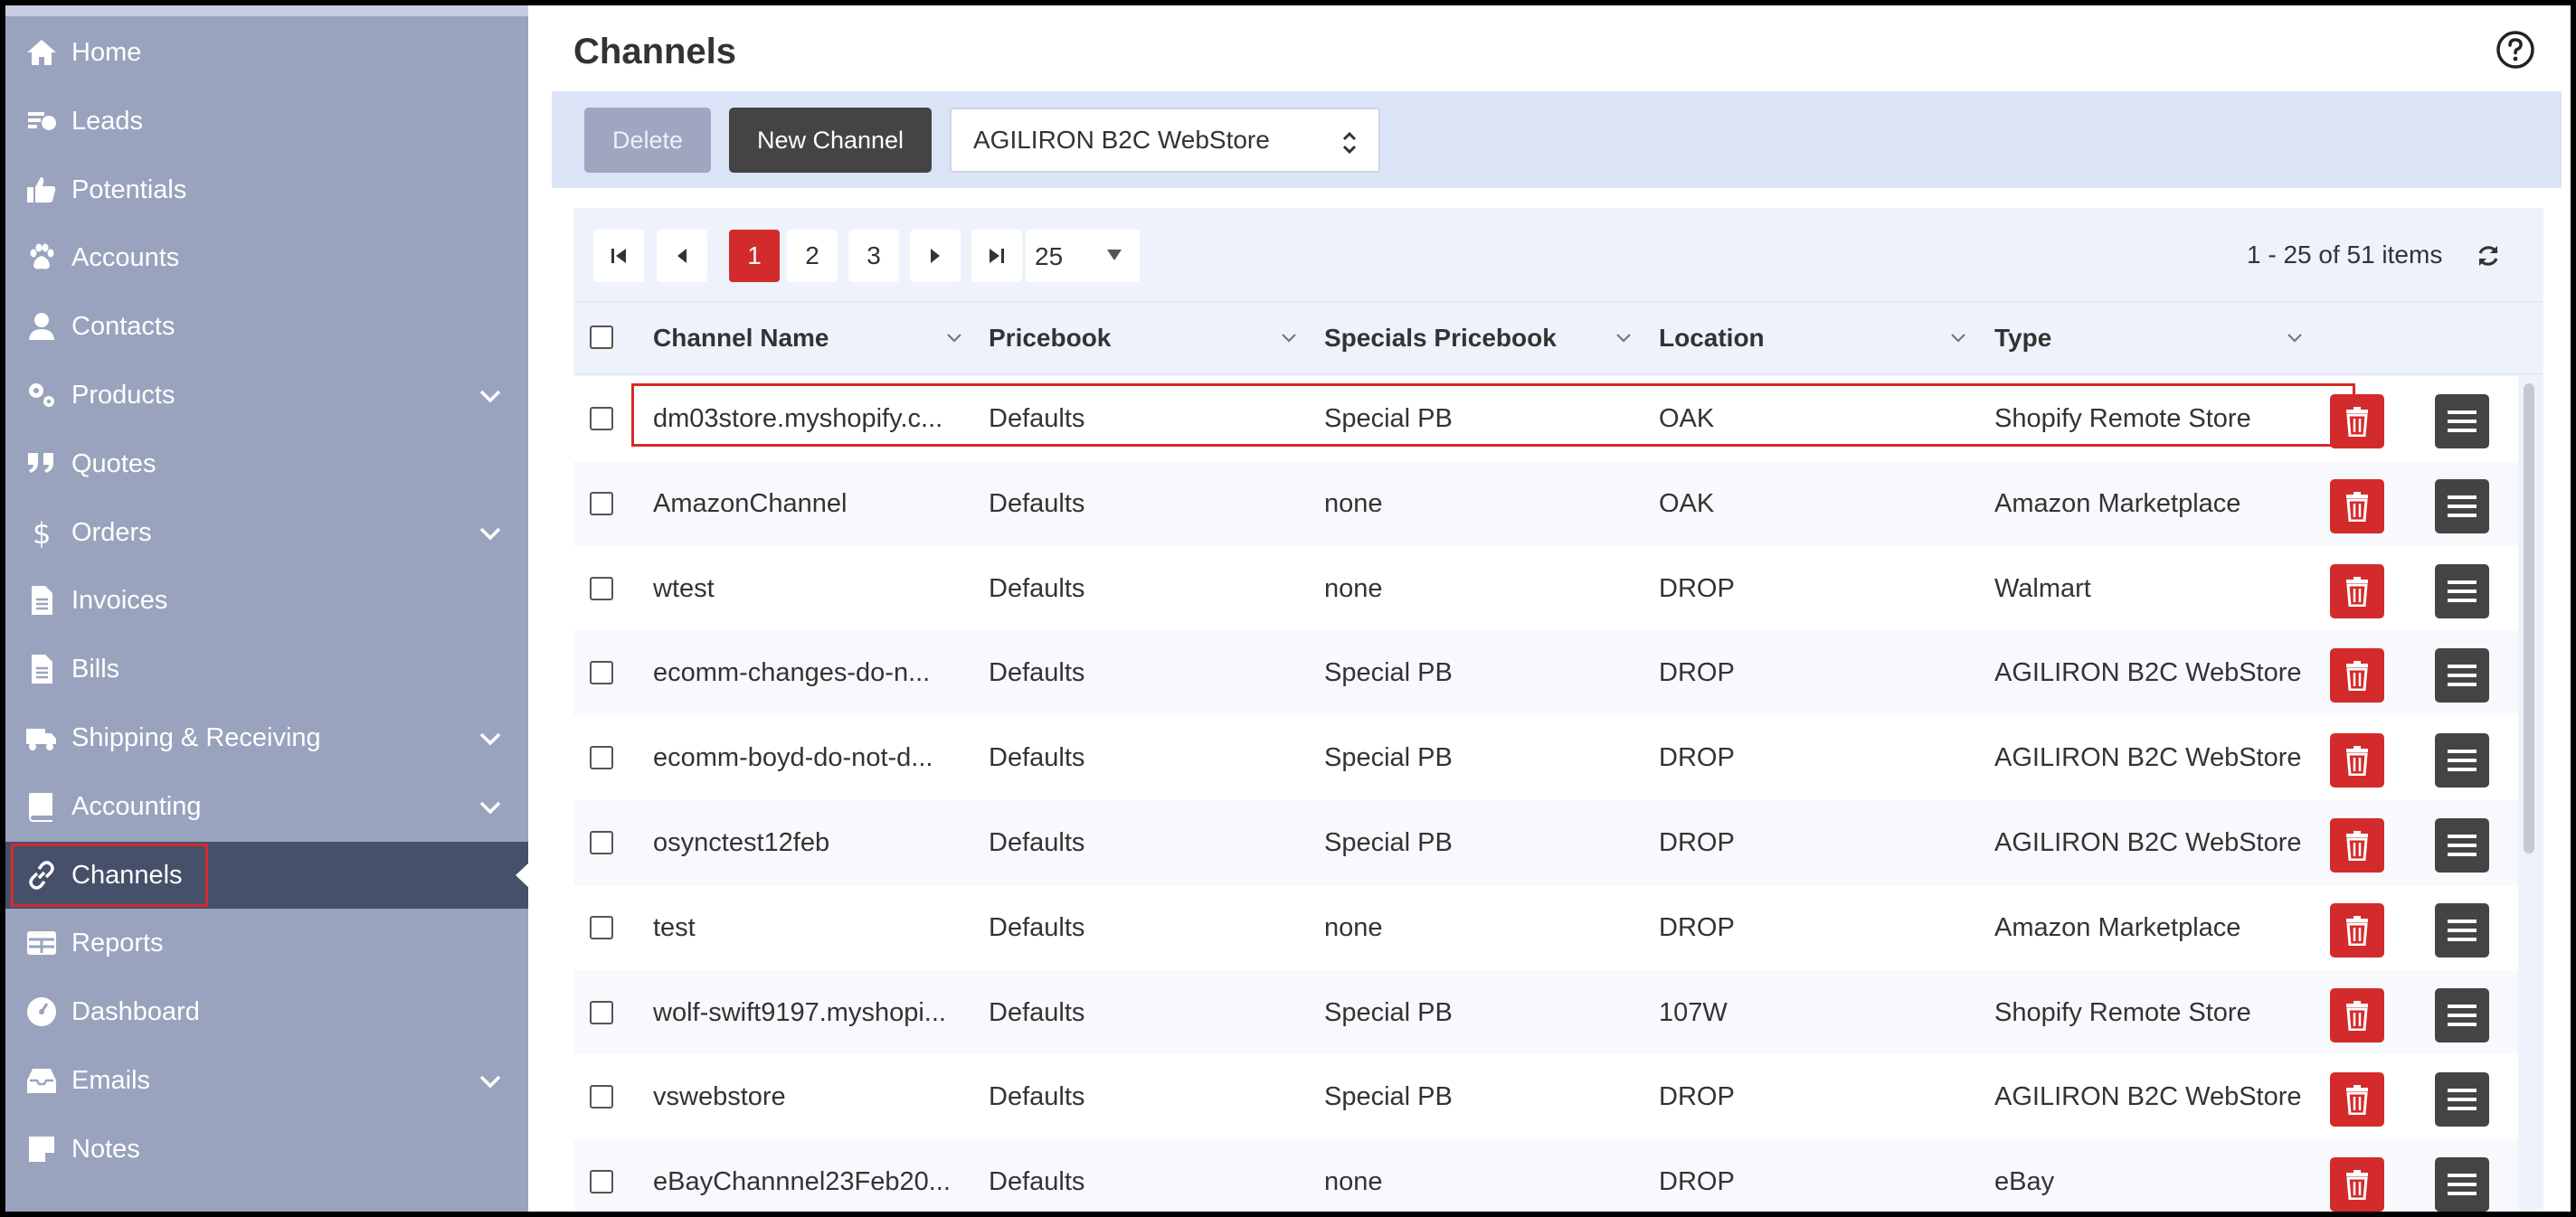 This screenshot has width=2576, height=1217. Describe the element at coordinates (267, 52) in the screenshot. I see `sidebar-item-home: Home` at that location.